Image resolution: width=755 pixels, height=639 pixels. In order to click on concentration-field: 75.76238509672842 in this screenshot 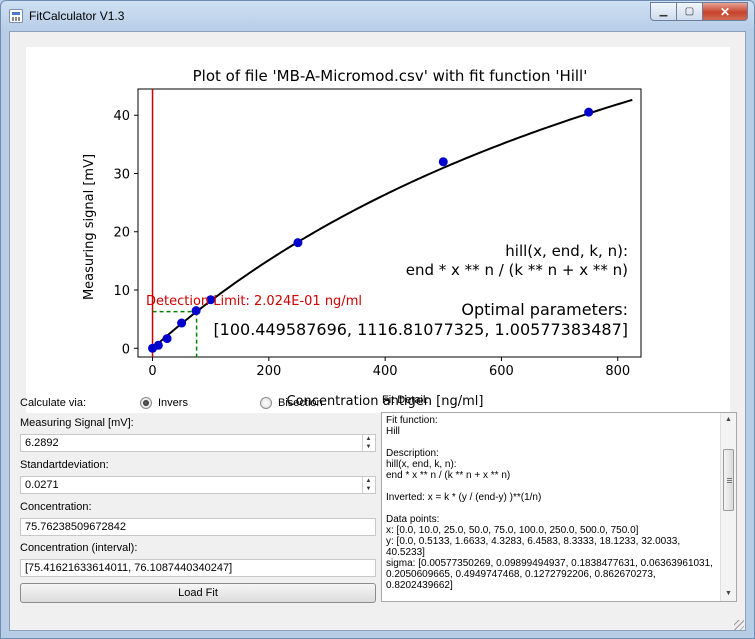, I will do `click(198, 527)`.